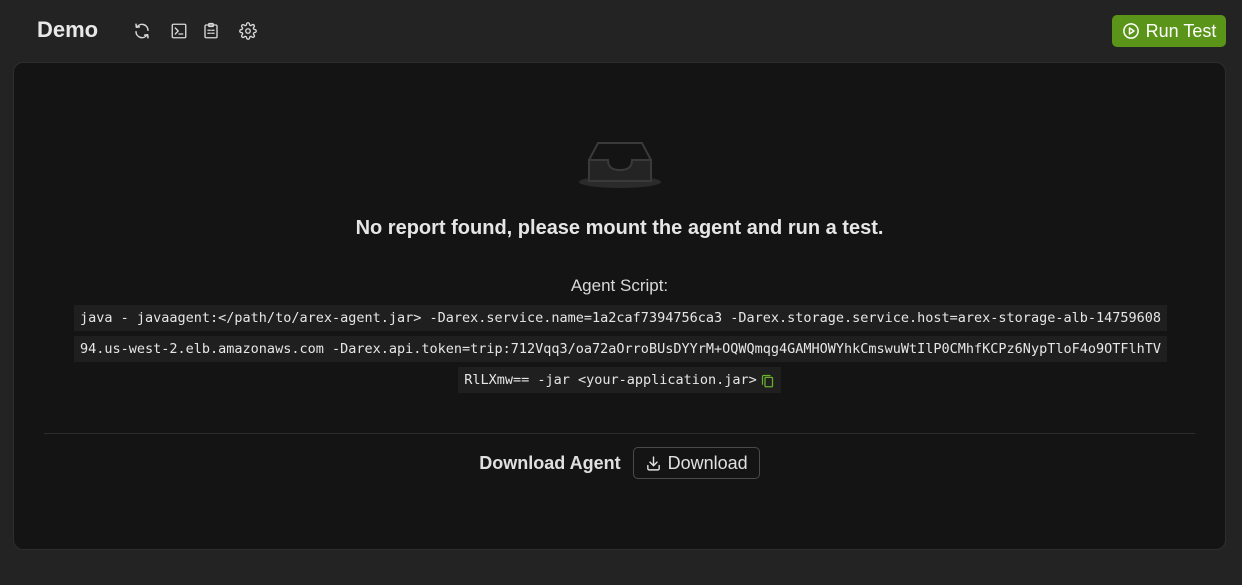 The width and height of the screenshot is (1242, 585). Describe the element at coordinates (68, 29) in the screenshot. I see `page-title: Demo` at that location.